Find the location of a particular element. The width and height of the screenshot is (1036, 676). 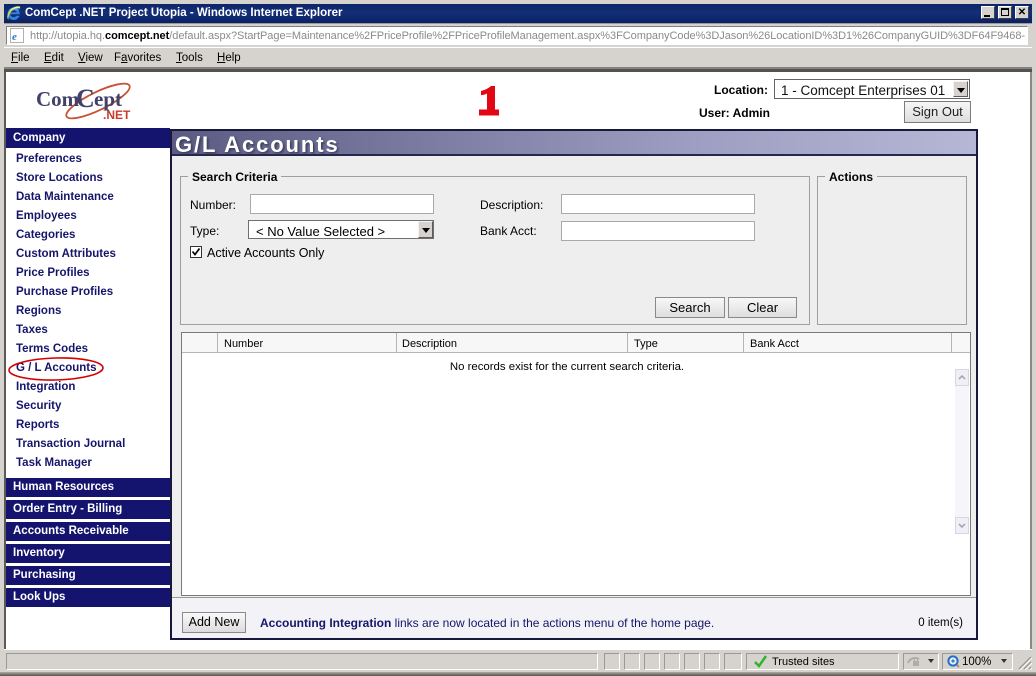

svg-text: Com is located at coordinates (58, 99).